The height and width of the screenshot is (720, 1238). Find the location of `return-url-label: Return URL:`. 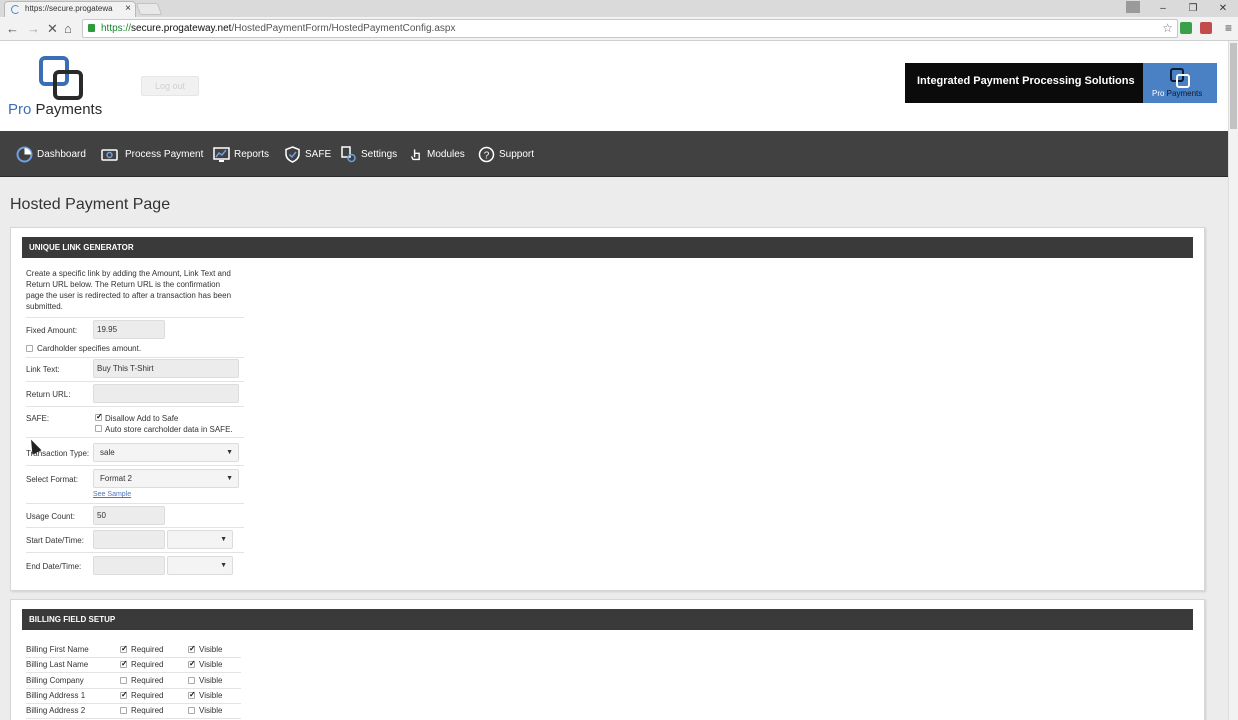

return-url-label: Return URL: is located at coordinates (48, 394).